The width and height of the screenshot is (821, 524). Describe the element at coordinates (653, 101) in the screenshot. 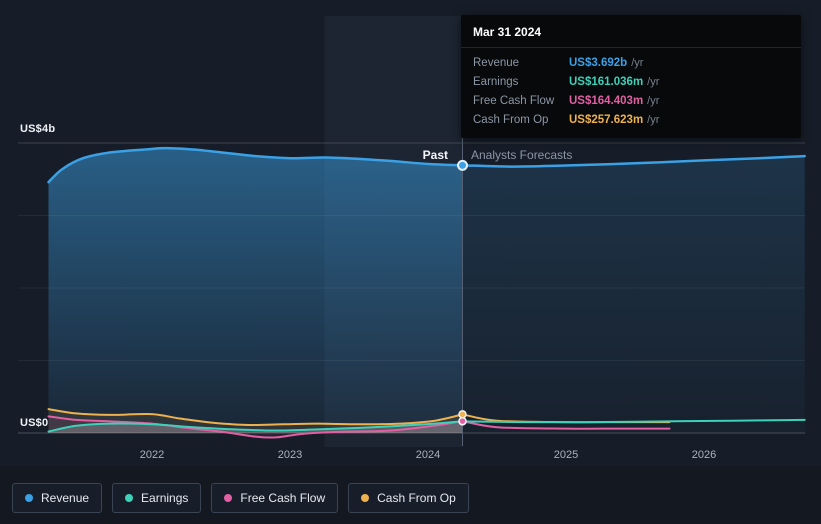

I see `tooltip-fcf-unit: /yr` at that location.